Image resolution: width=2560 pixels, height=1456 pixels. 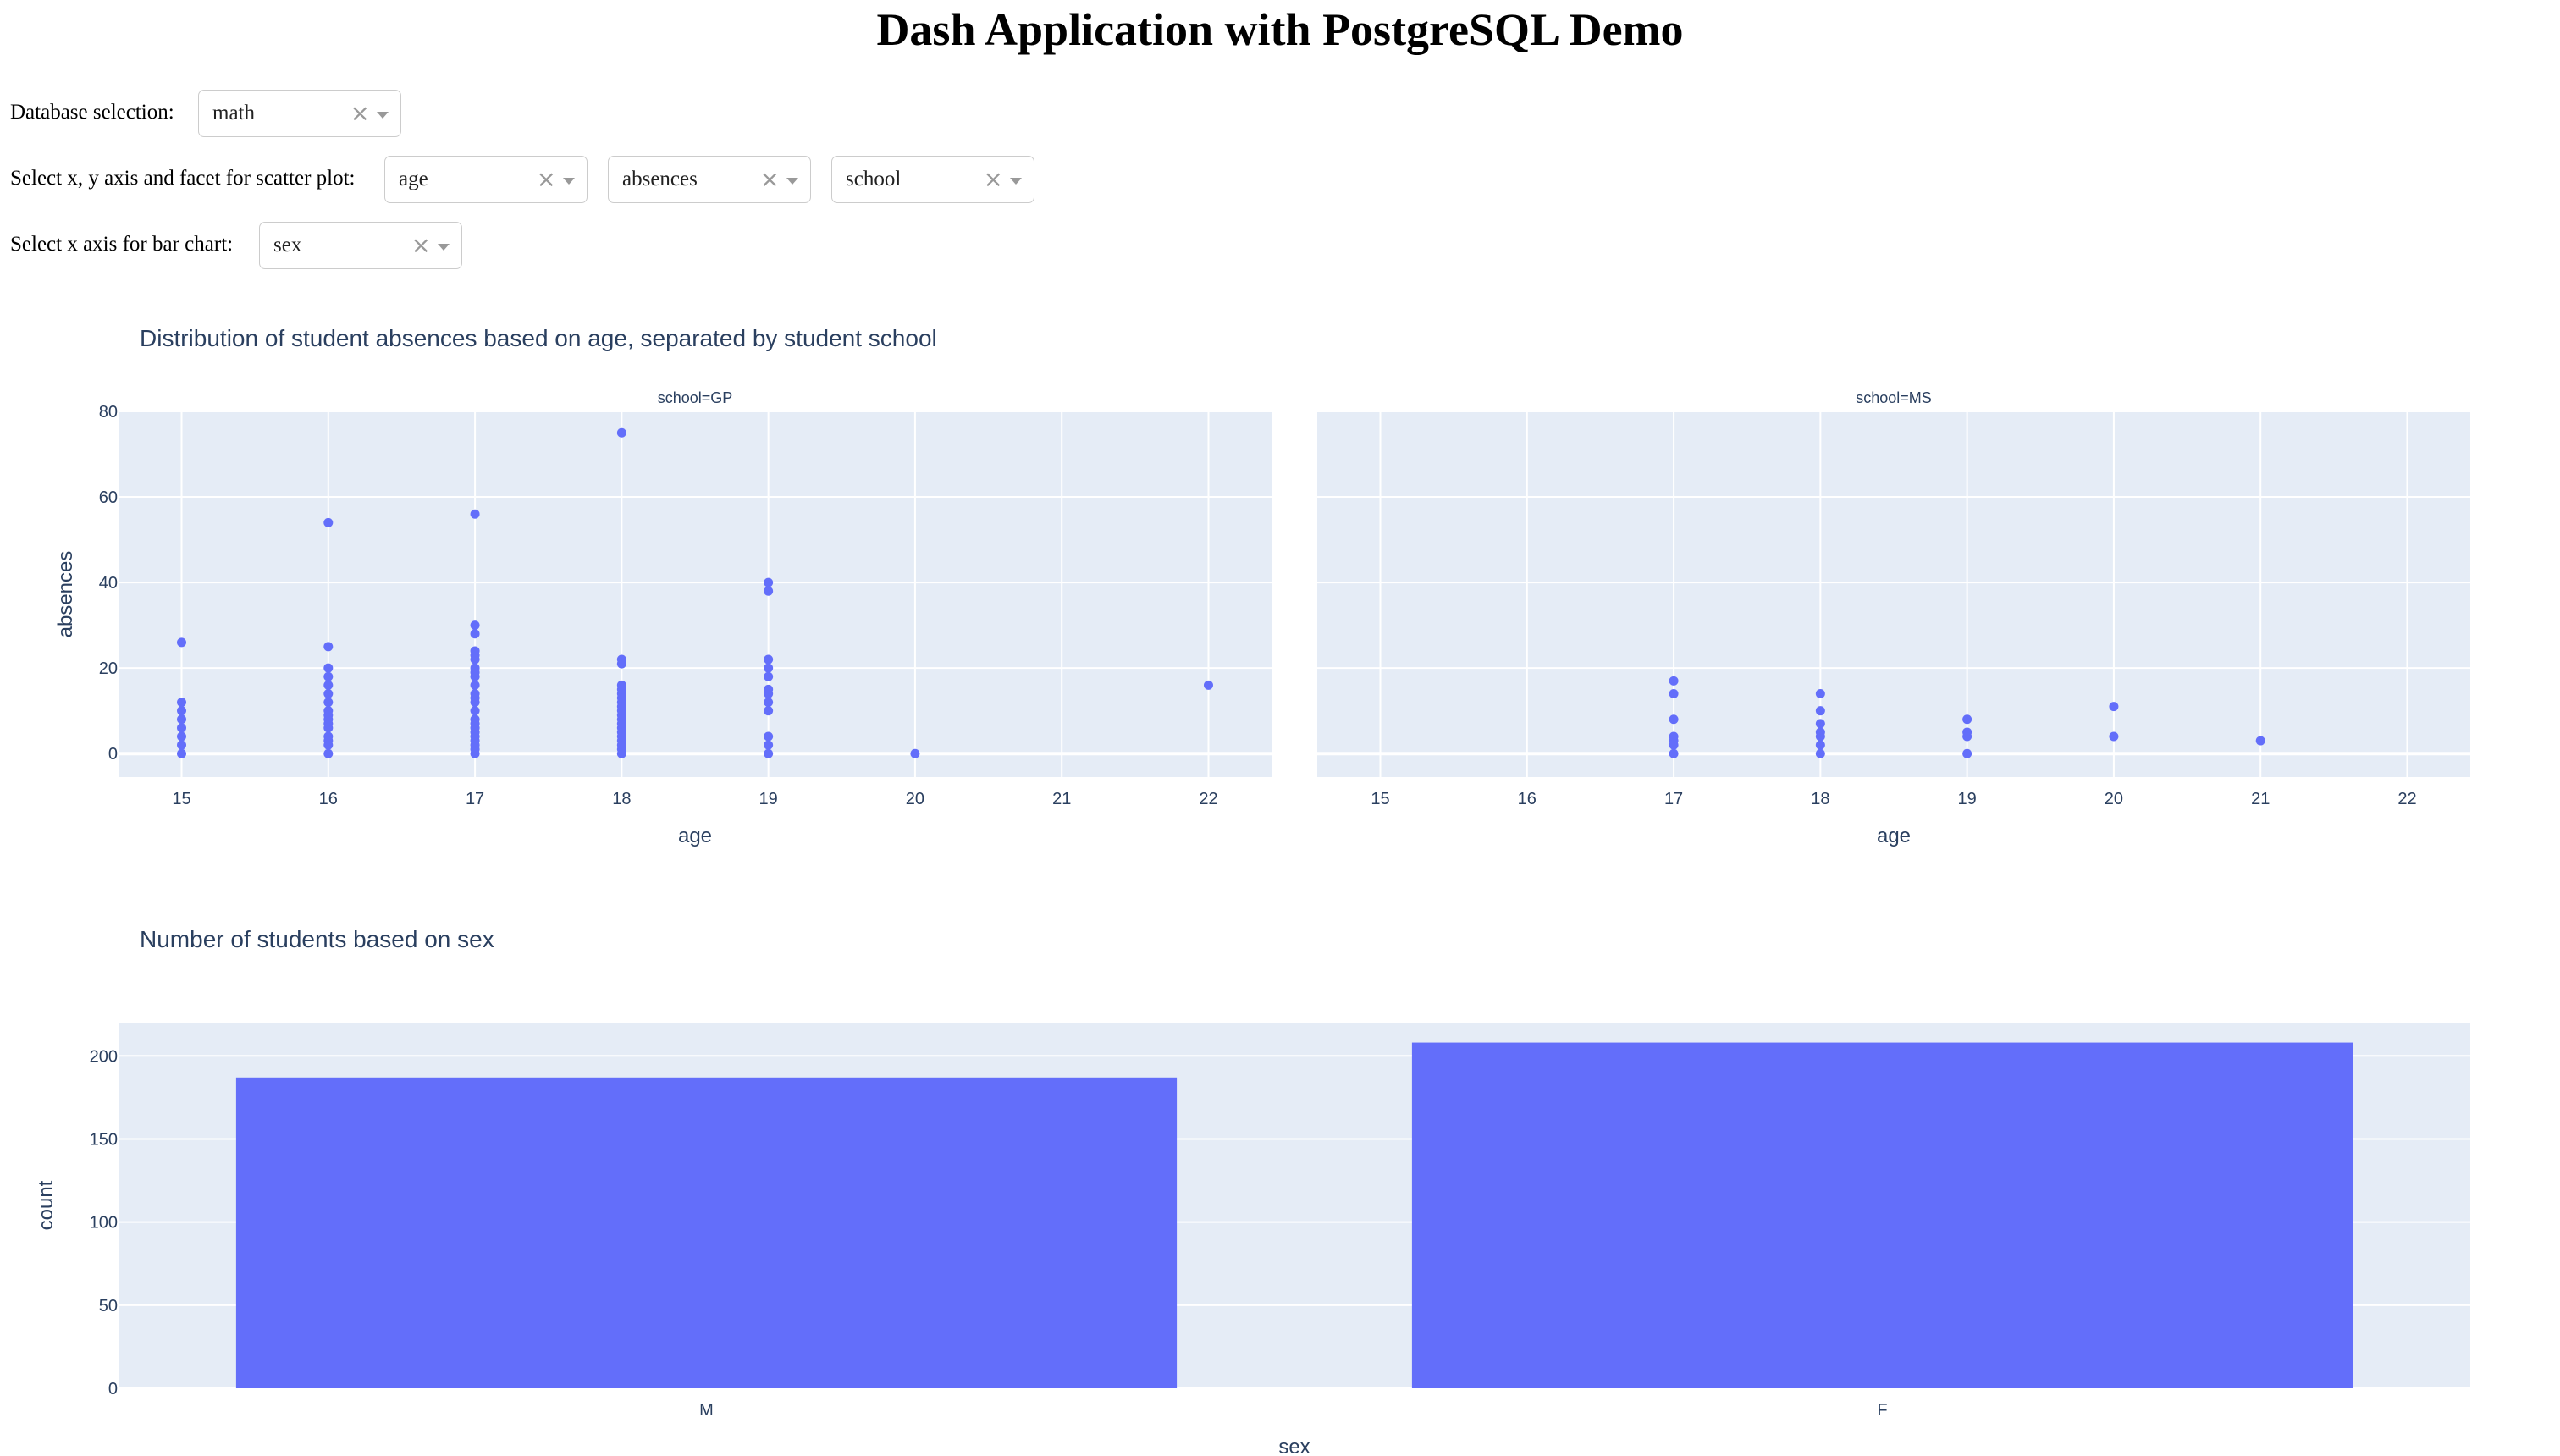 What do you see at coordinates (92, 112) in the screenshot?
I see `database-selection-label: Database selection:` at bounding box center [92, 112].